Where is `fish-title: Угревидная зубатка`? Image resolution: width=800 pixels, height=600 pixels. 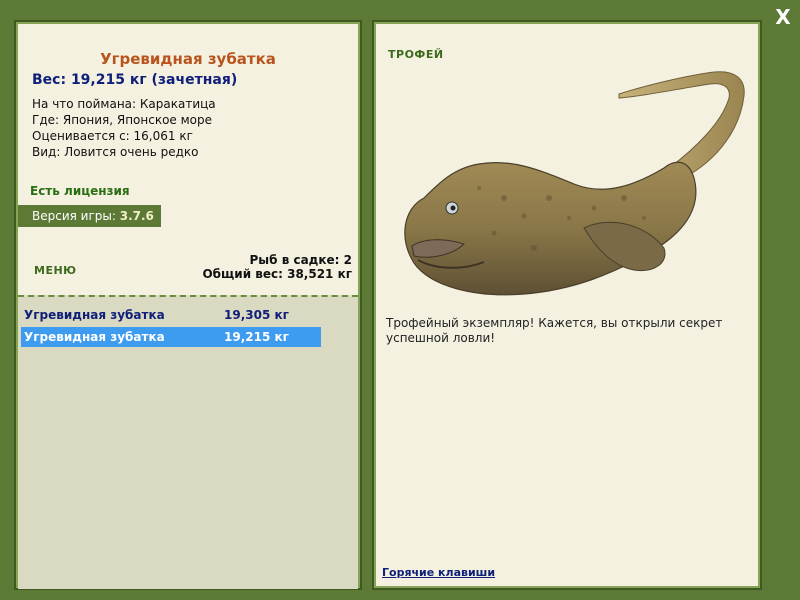
fish-title: Угревидная зубатка is located at coordinates (188, 59).